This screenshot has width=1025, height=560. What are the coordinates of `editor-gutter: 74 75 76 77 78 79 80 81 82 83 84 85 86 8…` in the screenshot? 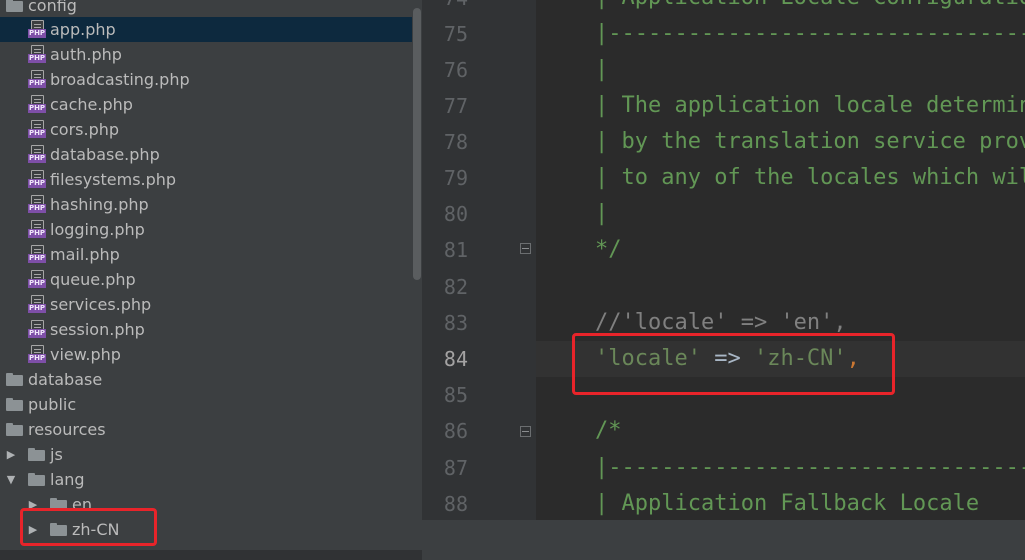 It's located at (479, 260).